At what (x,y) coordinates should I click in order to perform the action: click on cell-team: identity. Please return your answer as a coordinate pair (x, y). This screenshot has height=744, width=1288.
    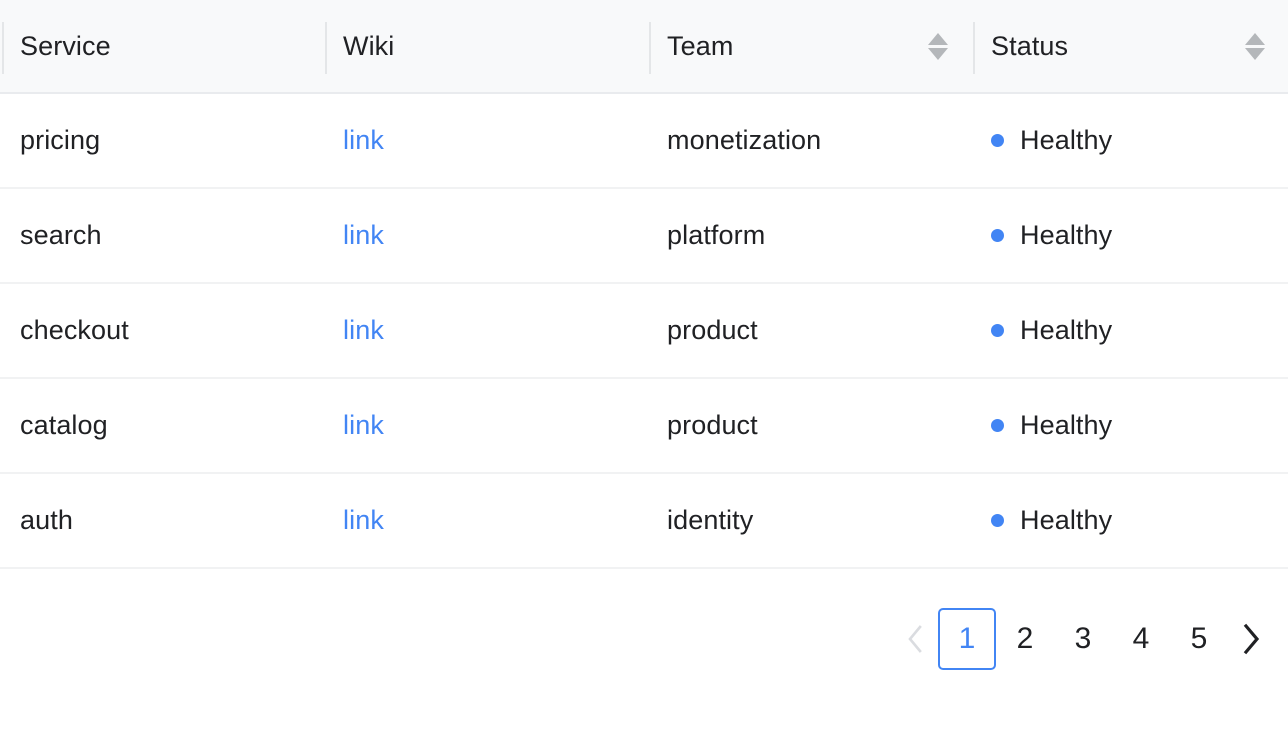
    Looking at the image, I should click on (809, 521).